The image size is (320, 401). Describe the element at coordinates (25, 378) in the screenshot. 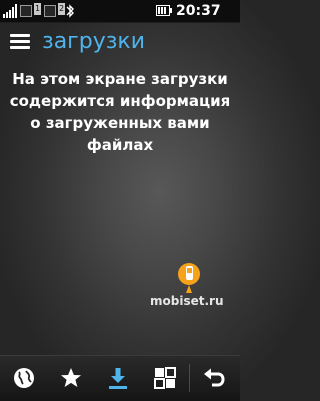

I see `globe-icon` at that location.